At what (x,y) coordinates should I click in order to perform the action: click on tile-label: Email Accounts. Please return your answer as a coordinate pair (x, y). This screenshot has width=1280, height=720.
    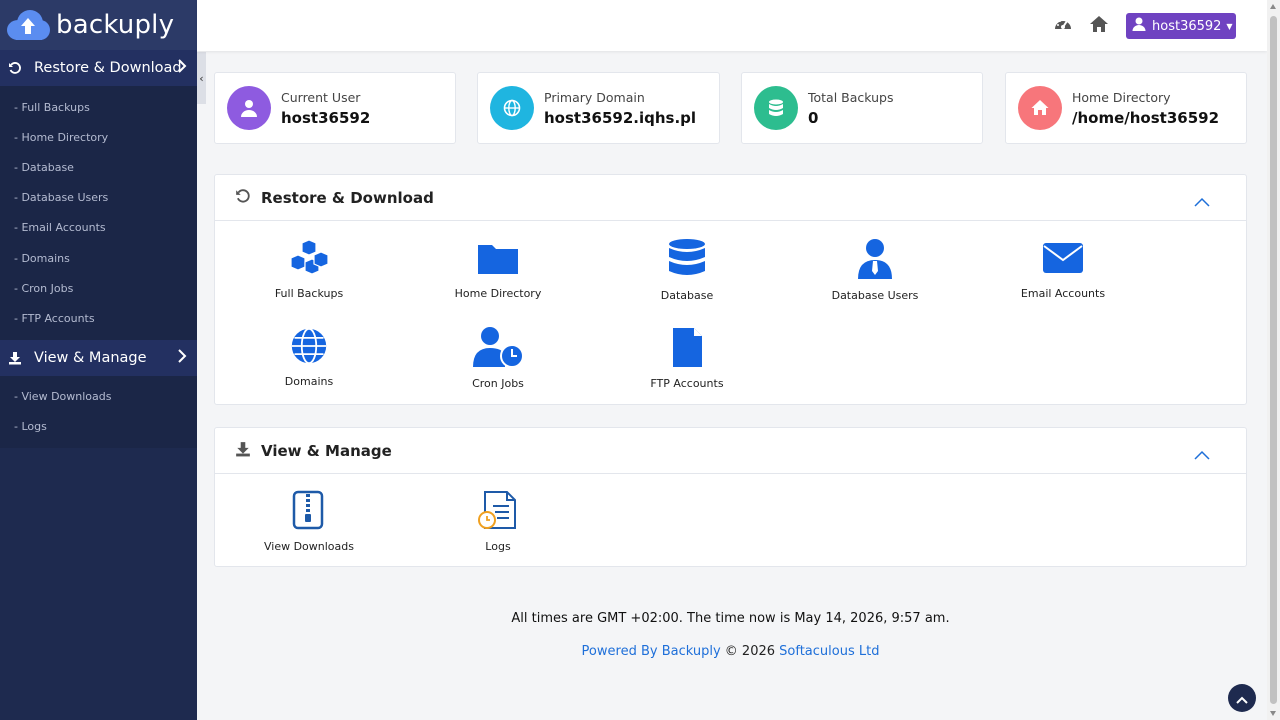
    Looking at the image, I should click on (1063, 293).